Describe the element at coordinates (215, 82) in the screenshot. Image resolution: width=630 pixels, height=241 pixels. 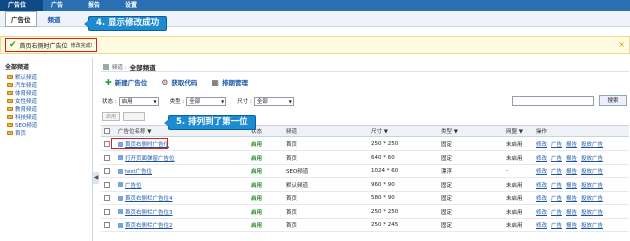
I see `calendar-icon: ▦` at that location.